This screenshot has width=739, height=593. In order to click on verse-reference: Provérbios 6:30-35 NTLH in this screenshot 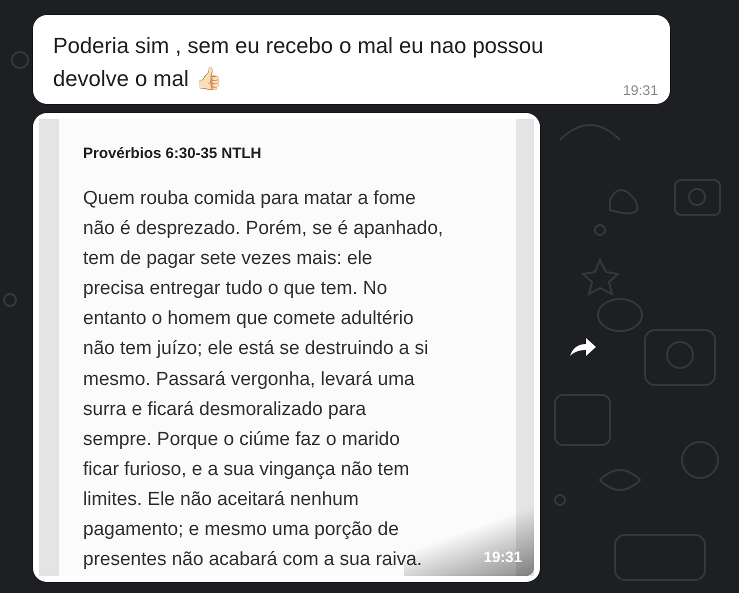, I will do `click(172, 153)`.